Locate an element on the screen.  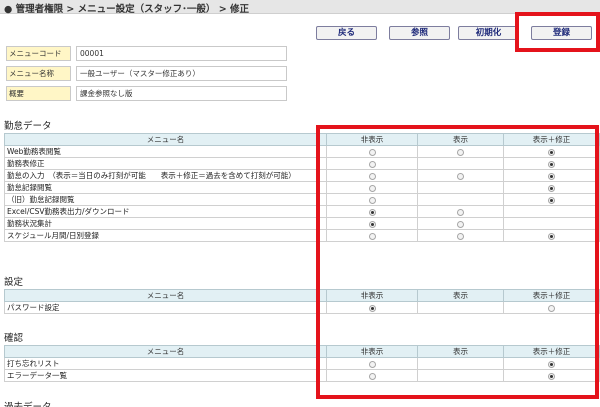
table-row: （旧）勤怠記録閲覧 is located at coordinates (302, 199).